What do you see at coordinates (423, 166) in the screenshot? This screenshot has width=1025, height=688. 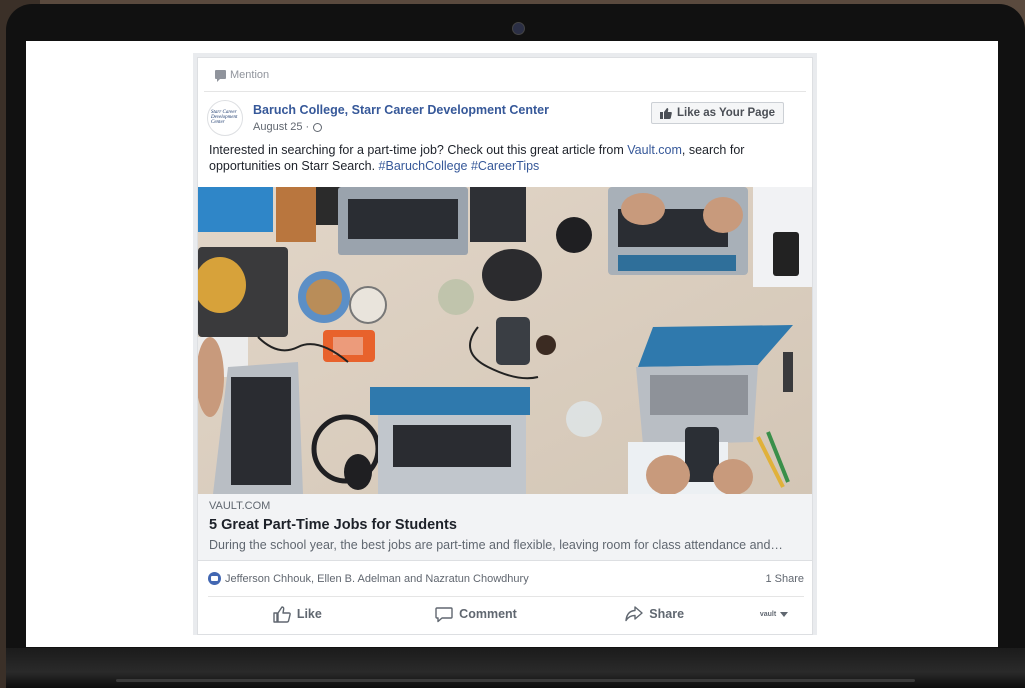 I see `hashtag-baruchcollege: #BaruchCollege` at bounding box center [423, 166].